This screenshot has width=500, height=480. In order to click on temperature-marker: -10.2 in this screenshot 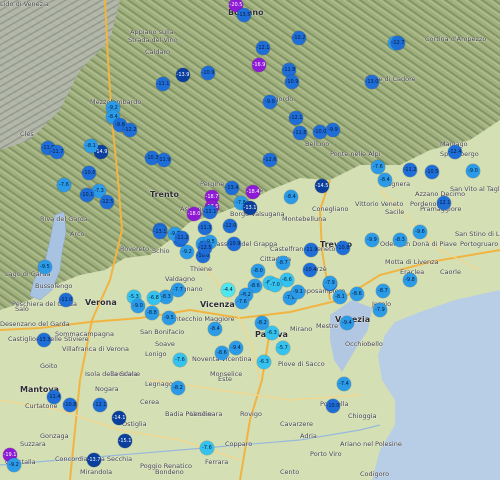, I will do `click(299, 38)`.